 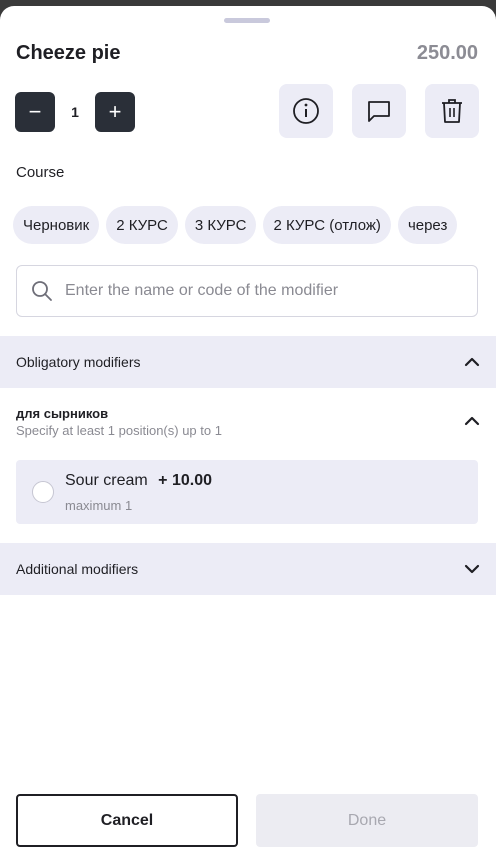 I want to click on modifier-radio, so click(x=43, y=492).